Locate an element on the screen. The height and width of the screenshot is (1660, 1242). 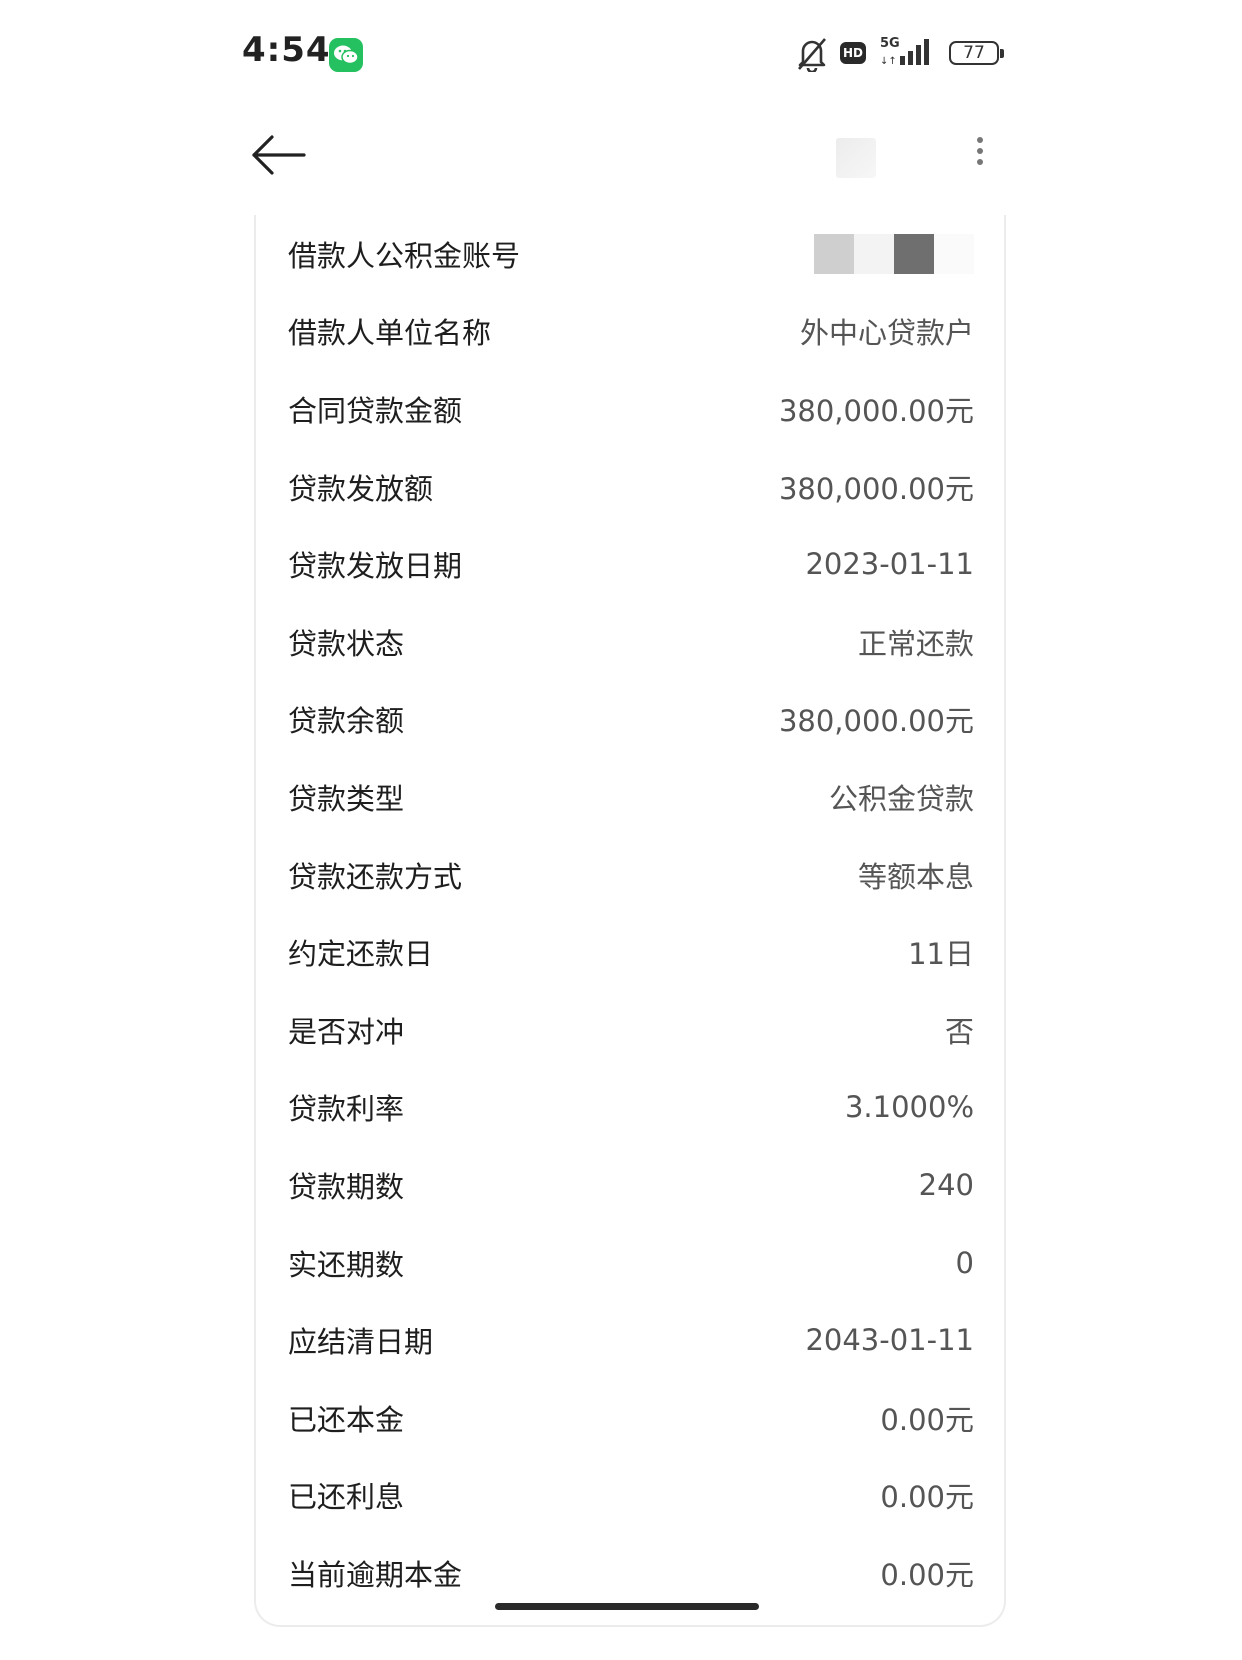
hd-icon: HD is located at coordinates (853, 53).